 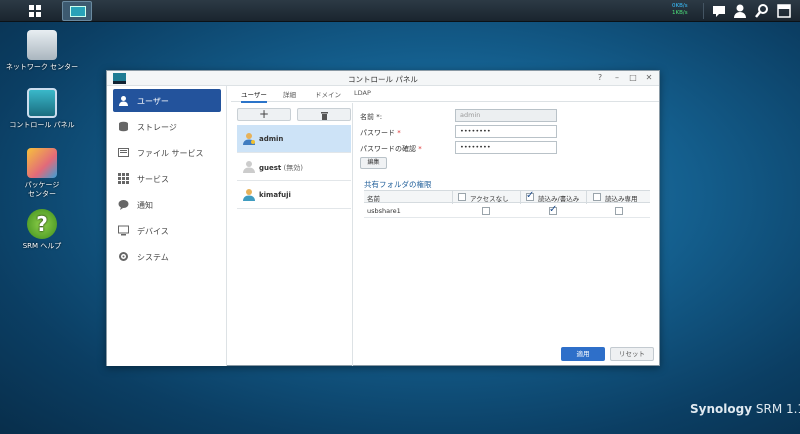 I want to click on desktop-control-panel: コントロール パネル, so click(x=42, y=109).